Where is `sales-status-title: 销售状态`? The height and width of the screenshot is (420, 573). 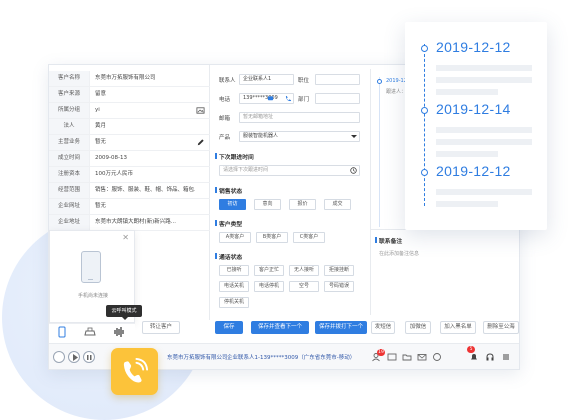 sales-status-title: 销售状态 is located at coordinates (228, 190).